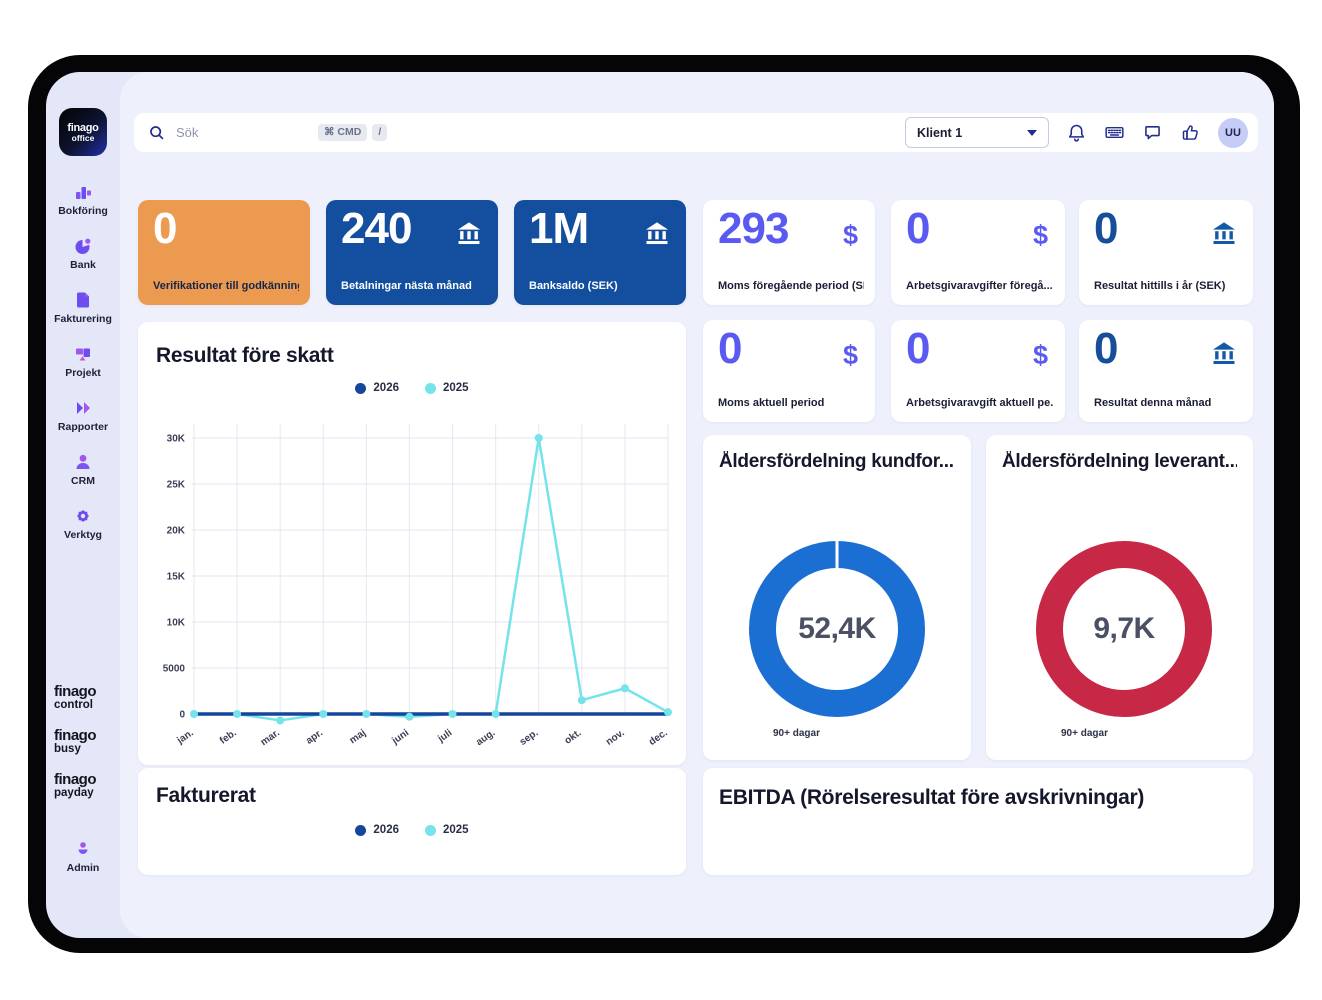 The height and width of the screenshot is (1000, 1322). Describe the element at coordinates (83, 481) in the screenshot. I see `sidebar-item-label: CRM` at that location.